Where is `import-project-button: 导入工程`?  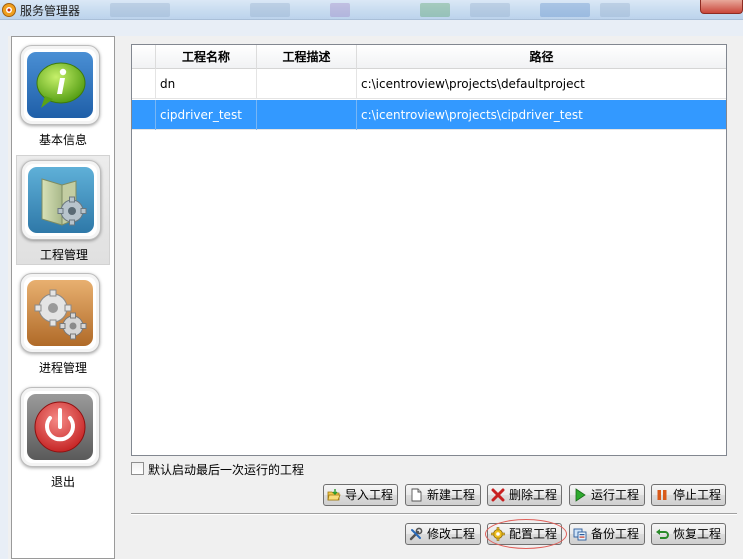 import-project-button: 导入工程 is located at coordinates (360, 495).